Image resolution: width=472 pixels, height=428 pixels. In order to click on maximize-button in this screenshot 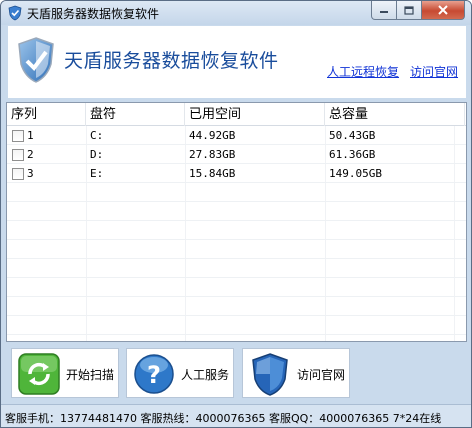, I will do `click(409, 10)`.